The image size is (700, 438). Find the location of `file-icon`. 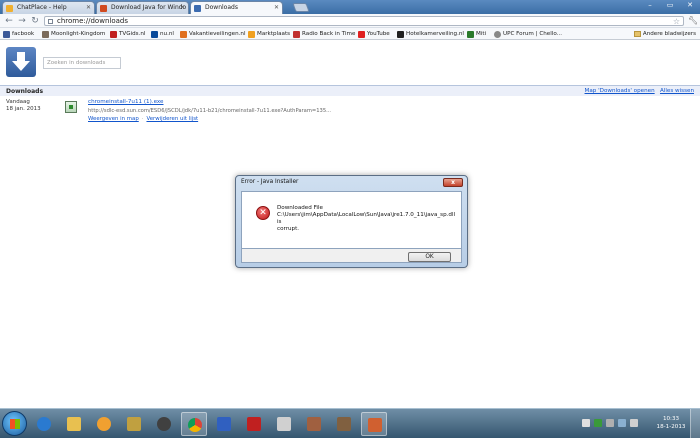

file-icon is located at coordinates (71, 107).